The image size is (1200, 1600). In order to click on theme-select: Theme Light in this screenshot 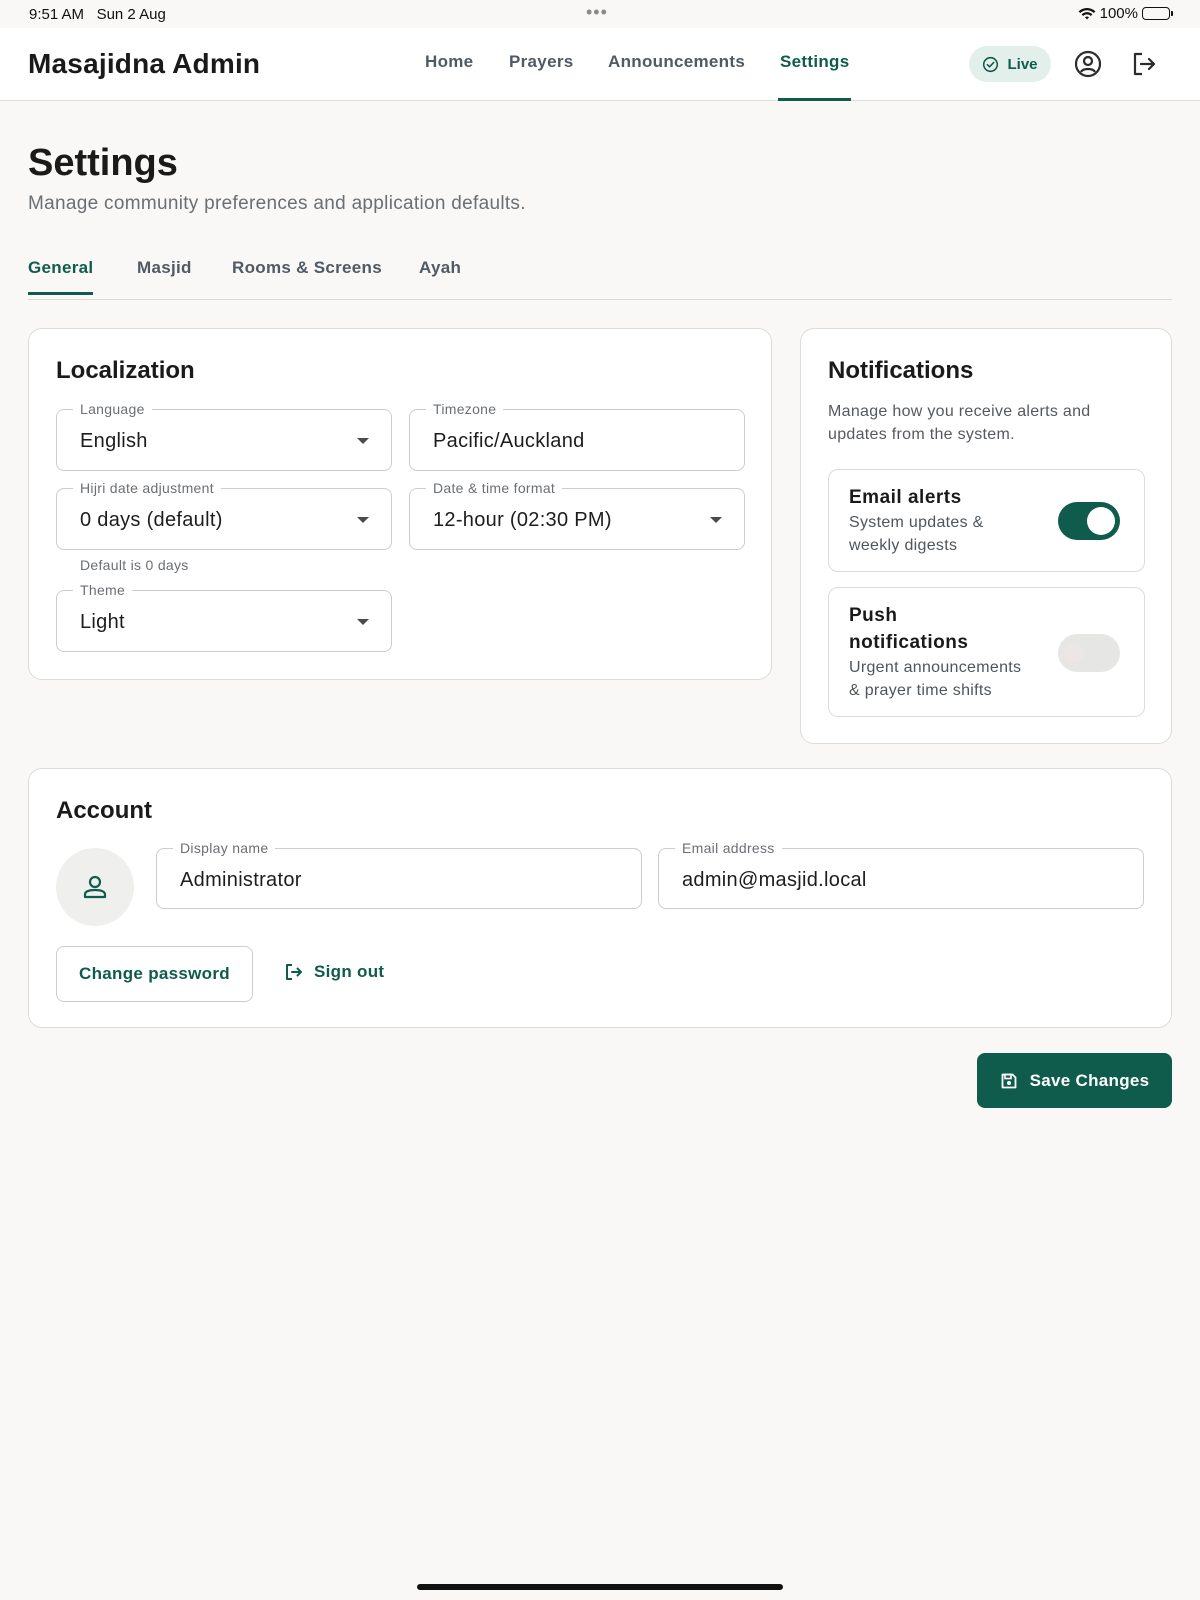, I will do `click(224, 616)`.